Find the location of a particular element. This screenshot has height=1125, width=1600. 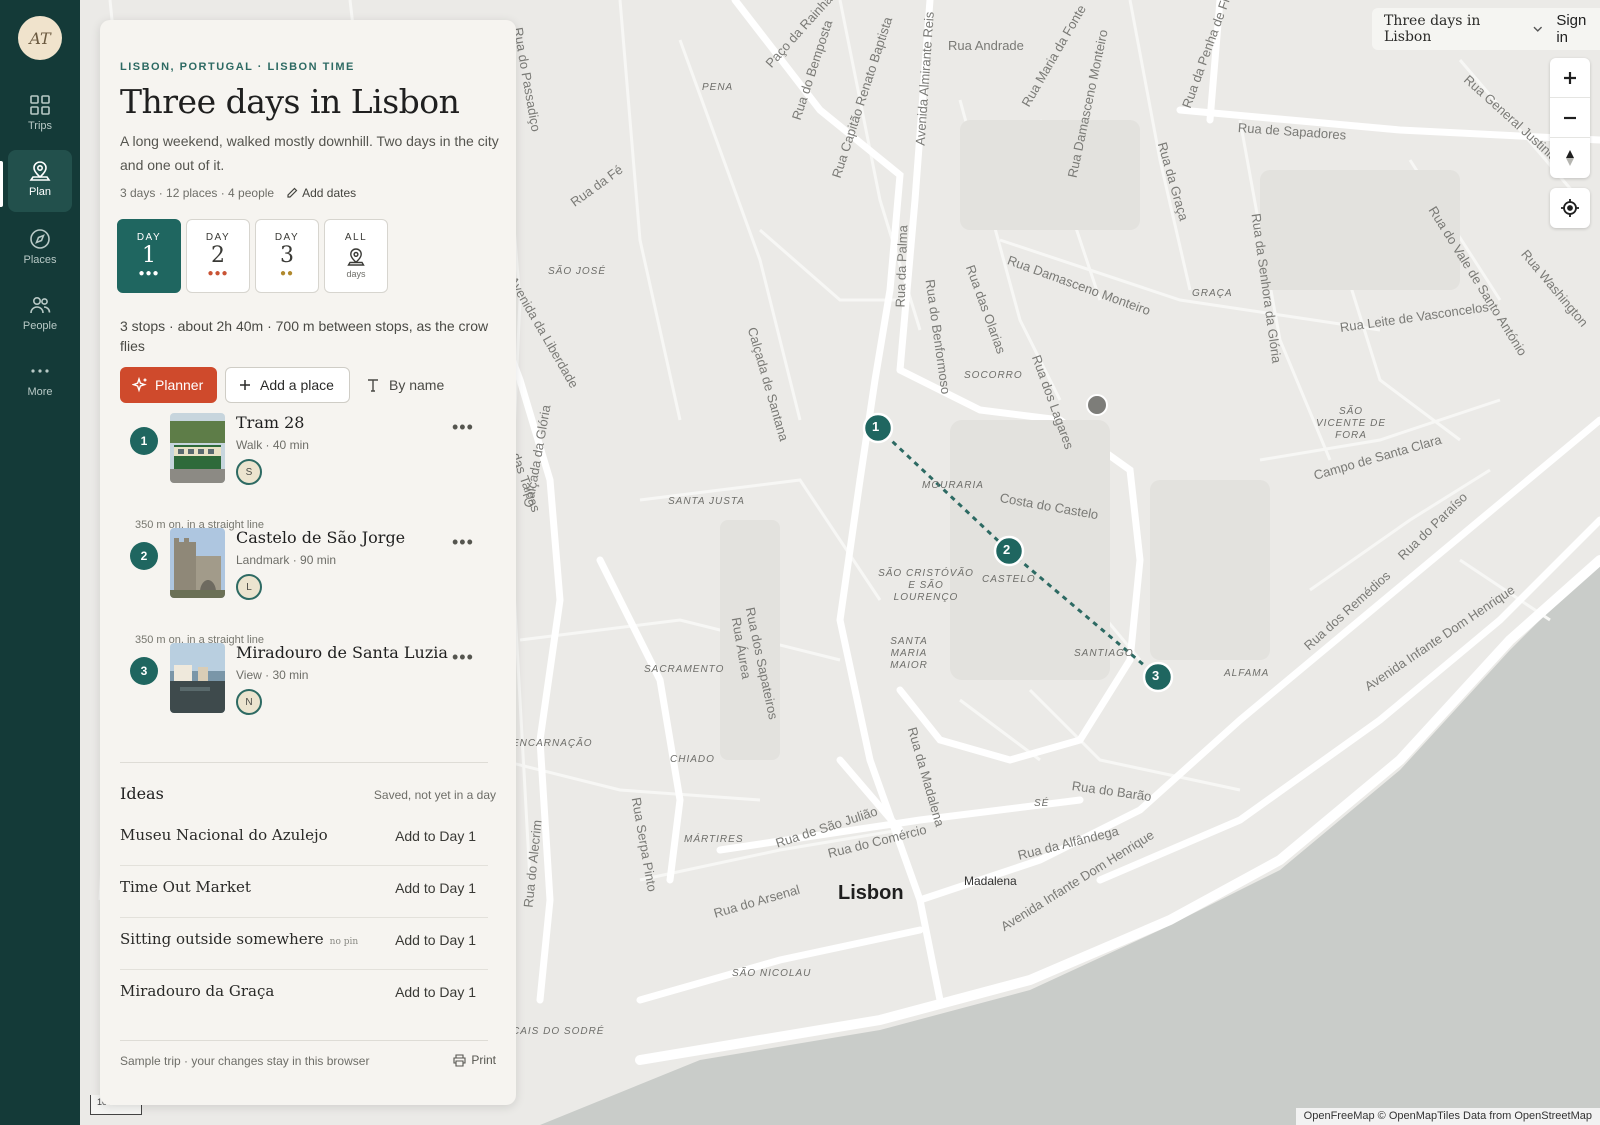

text-icon is located at coordinates (373, 385).